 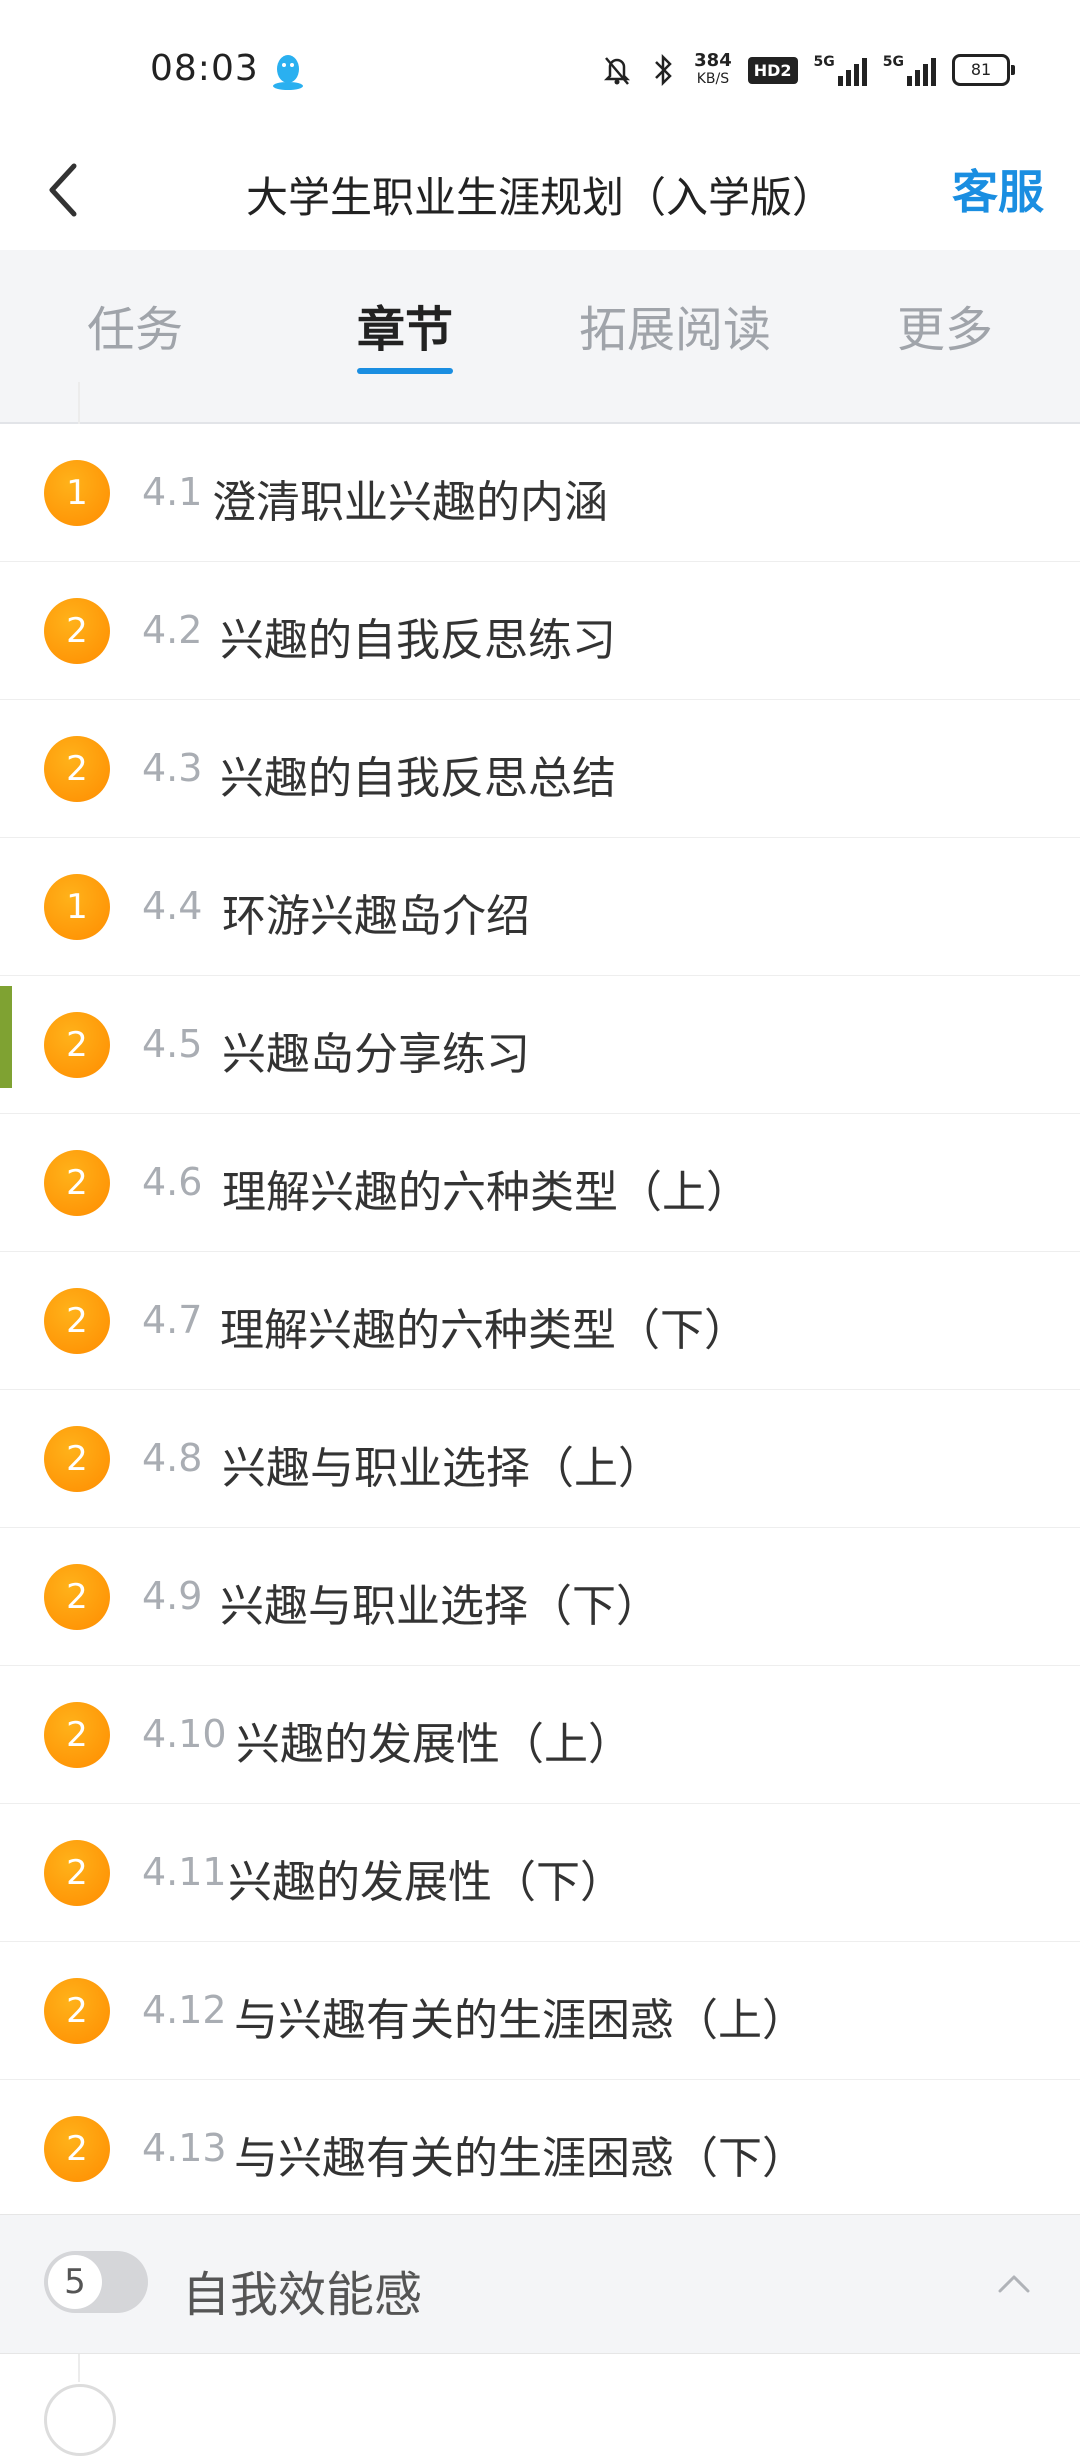 I want to click on lesson-item: 2 4.3 兴趣的自我反思总结, so click(x=540, y=769).